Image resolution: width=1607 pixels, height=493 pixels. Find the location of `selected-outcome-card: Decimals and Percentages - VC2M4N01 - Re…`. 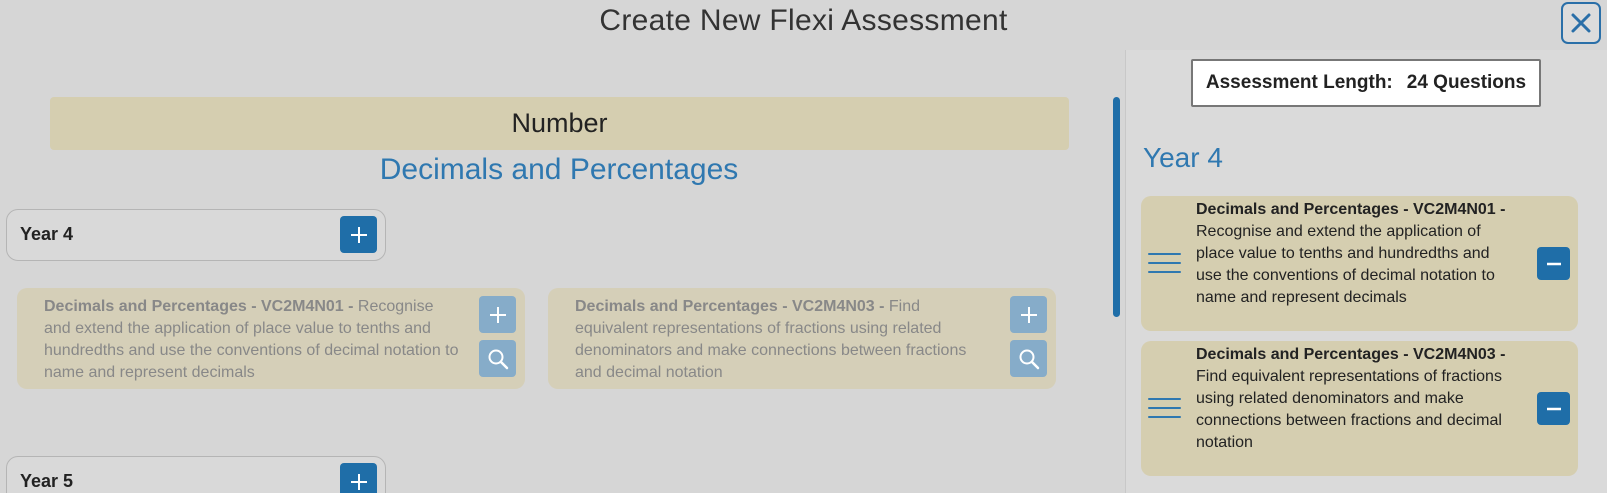

selected-outcome-card: Decimals and Percentages - VC2M4N01 - Re… is located at coordinates (1359, 263).